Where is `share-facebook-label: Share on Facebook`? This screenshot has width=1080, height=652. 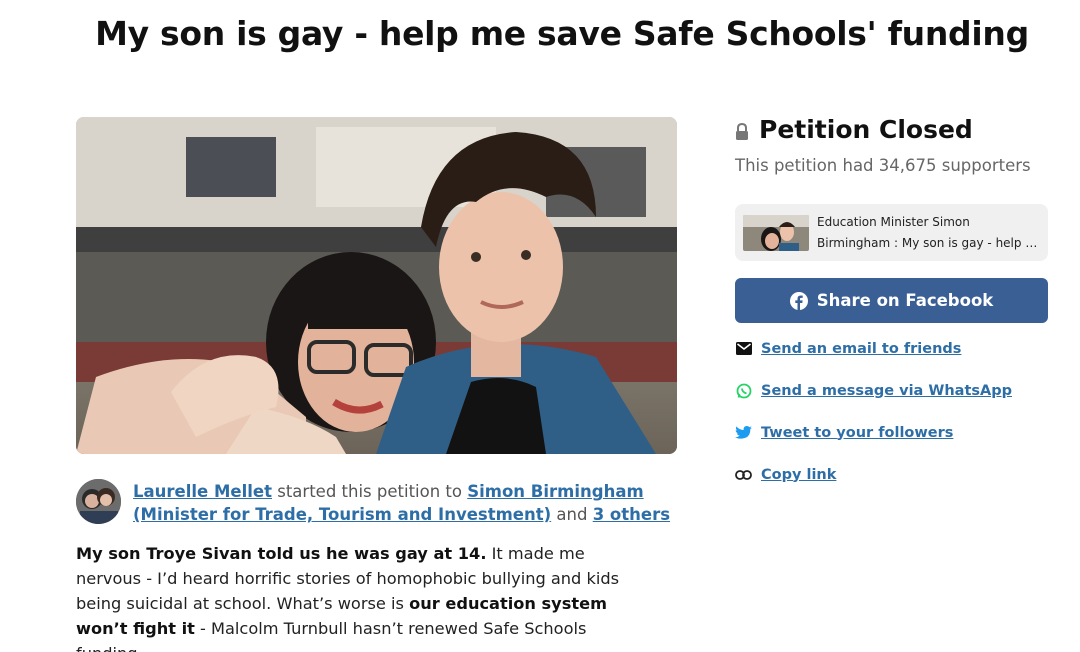
share-facebook-label: Share on Facebook is located at coordinates (905, 300).